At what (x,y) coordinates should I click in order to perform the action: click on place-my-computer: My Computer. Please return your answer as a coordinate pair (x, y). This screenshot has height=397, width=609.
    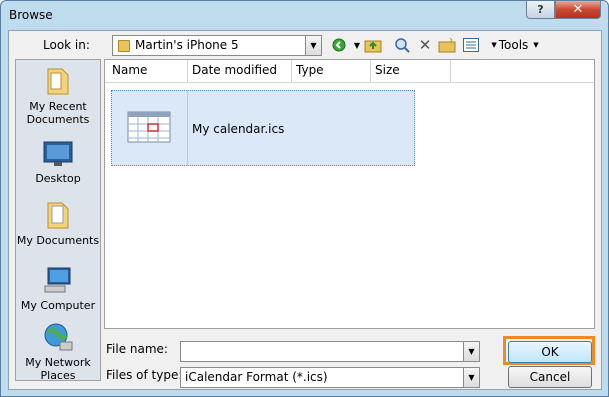
    Looking at the image, I should click on (58, 288).